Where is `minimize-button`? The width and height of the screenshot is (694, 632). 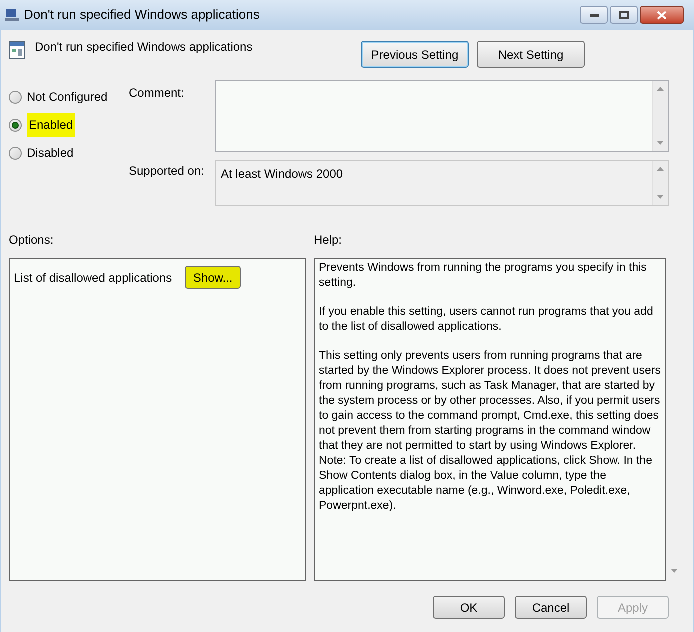
minimize-button is located at coordinates (594, 15).